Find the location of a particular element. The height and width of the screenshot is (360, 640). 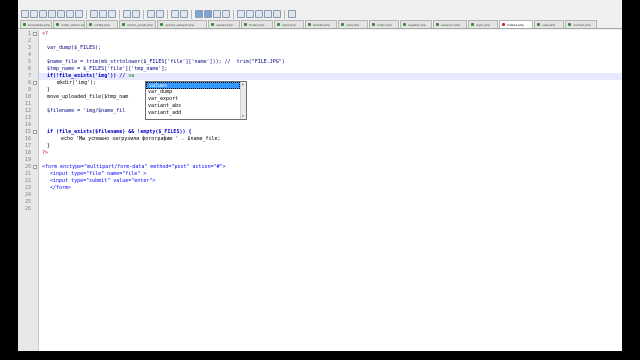

scroll-up-arrow-icon: ▲ is located at coordinates (243, 84).